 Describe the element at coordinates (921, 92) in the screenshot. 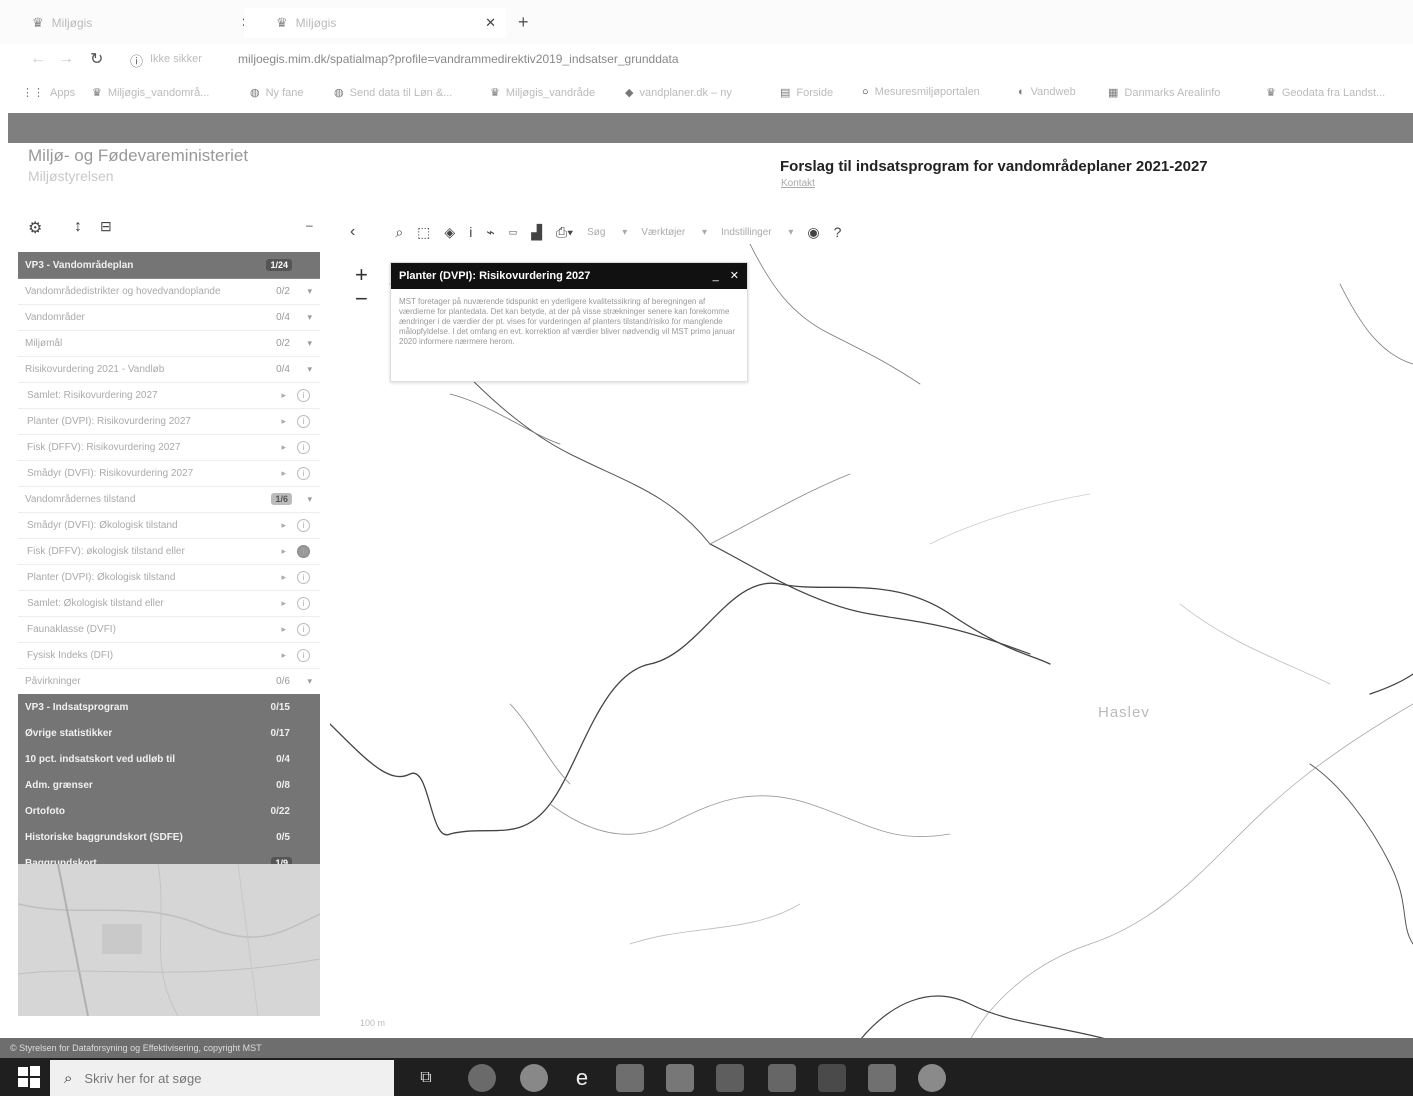

I see `bookmark-item: ○ Mesuresmiljøportalen` at that location.